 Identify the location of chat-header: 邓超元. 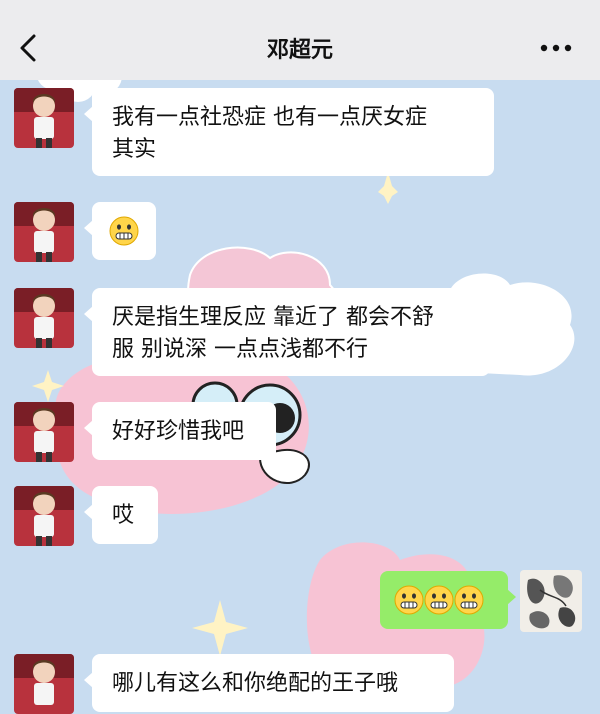
(300, 40).